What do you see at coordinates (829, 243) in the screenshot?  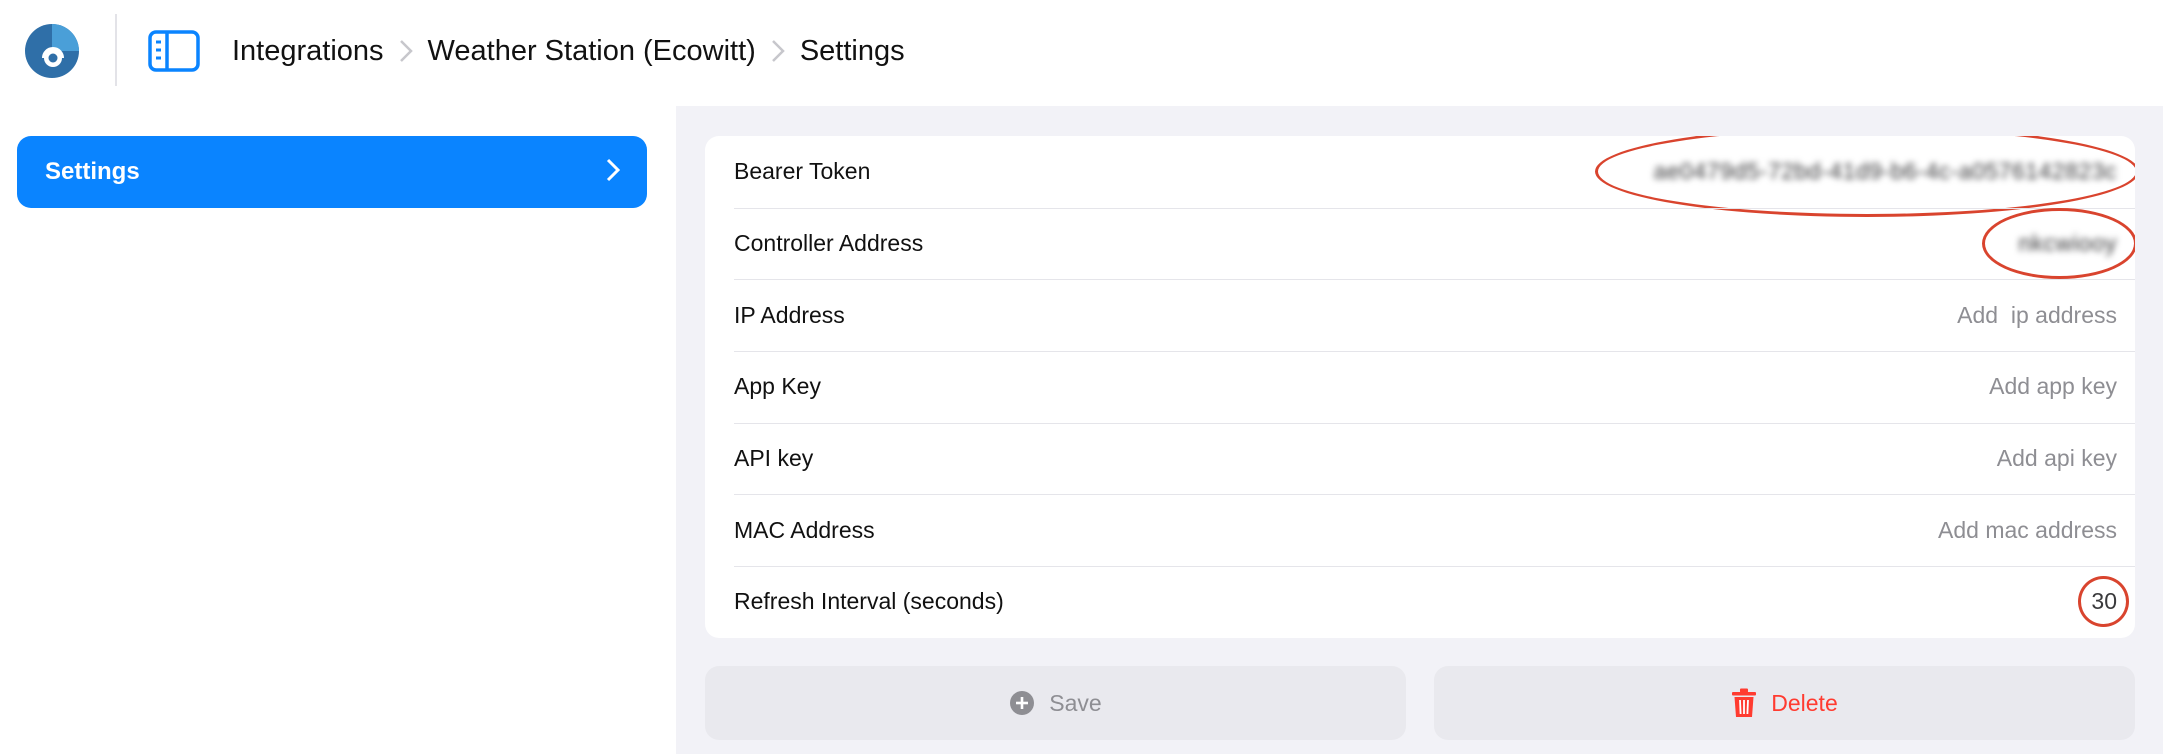 I see `controller-address-label: Controller Address` at bounding box center [829, 243].